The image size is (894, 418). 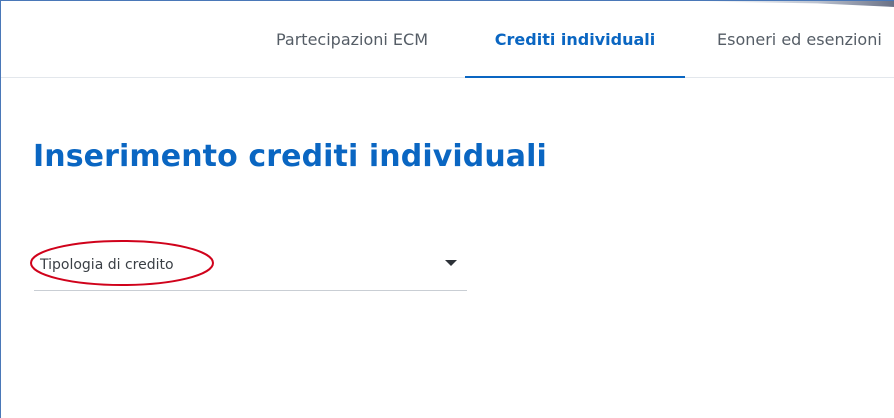 I want to click on tab-partecipazioni-ecm: Partecipazioni ECM, so click(x=352, y=39).